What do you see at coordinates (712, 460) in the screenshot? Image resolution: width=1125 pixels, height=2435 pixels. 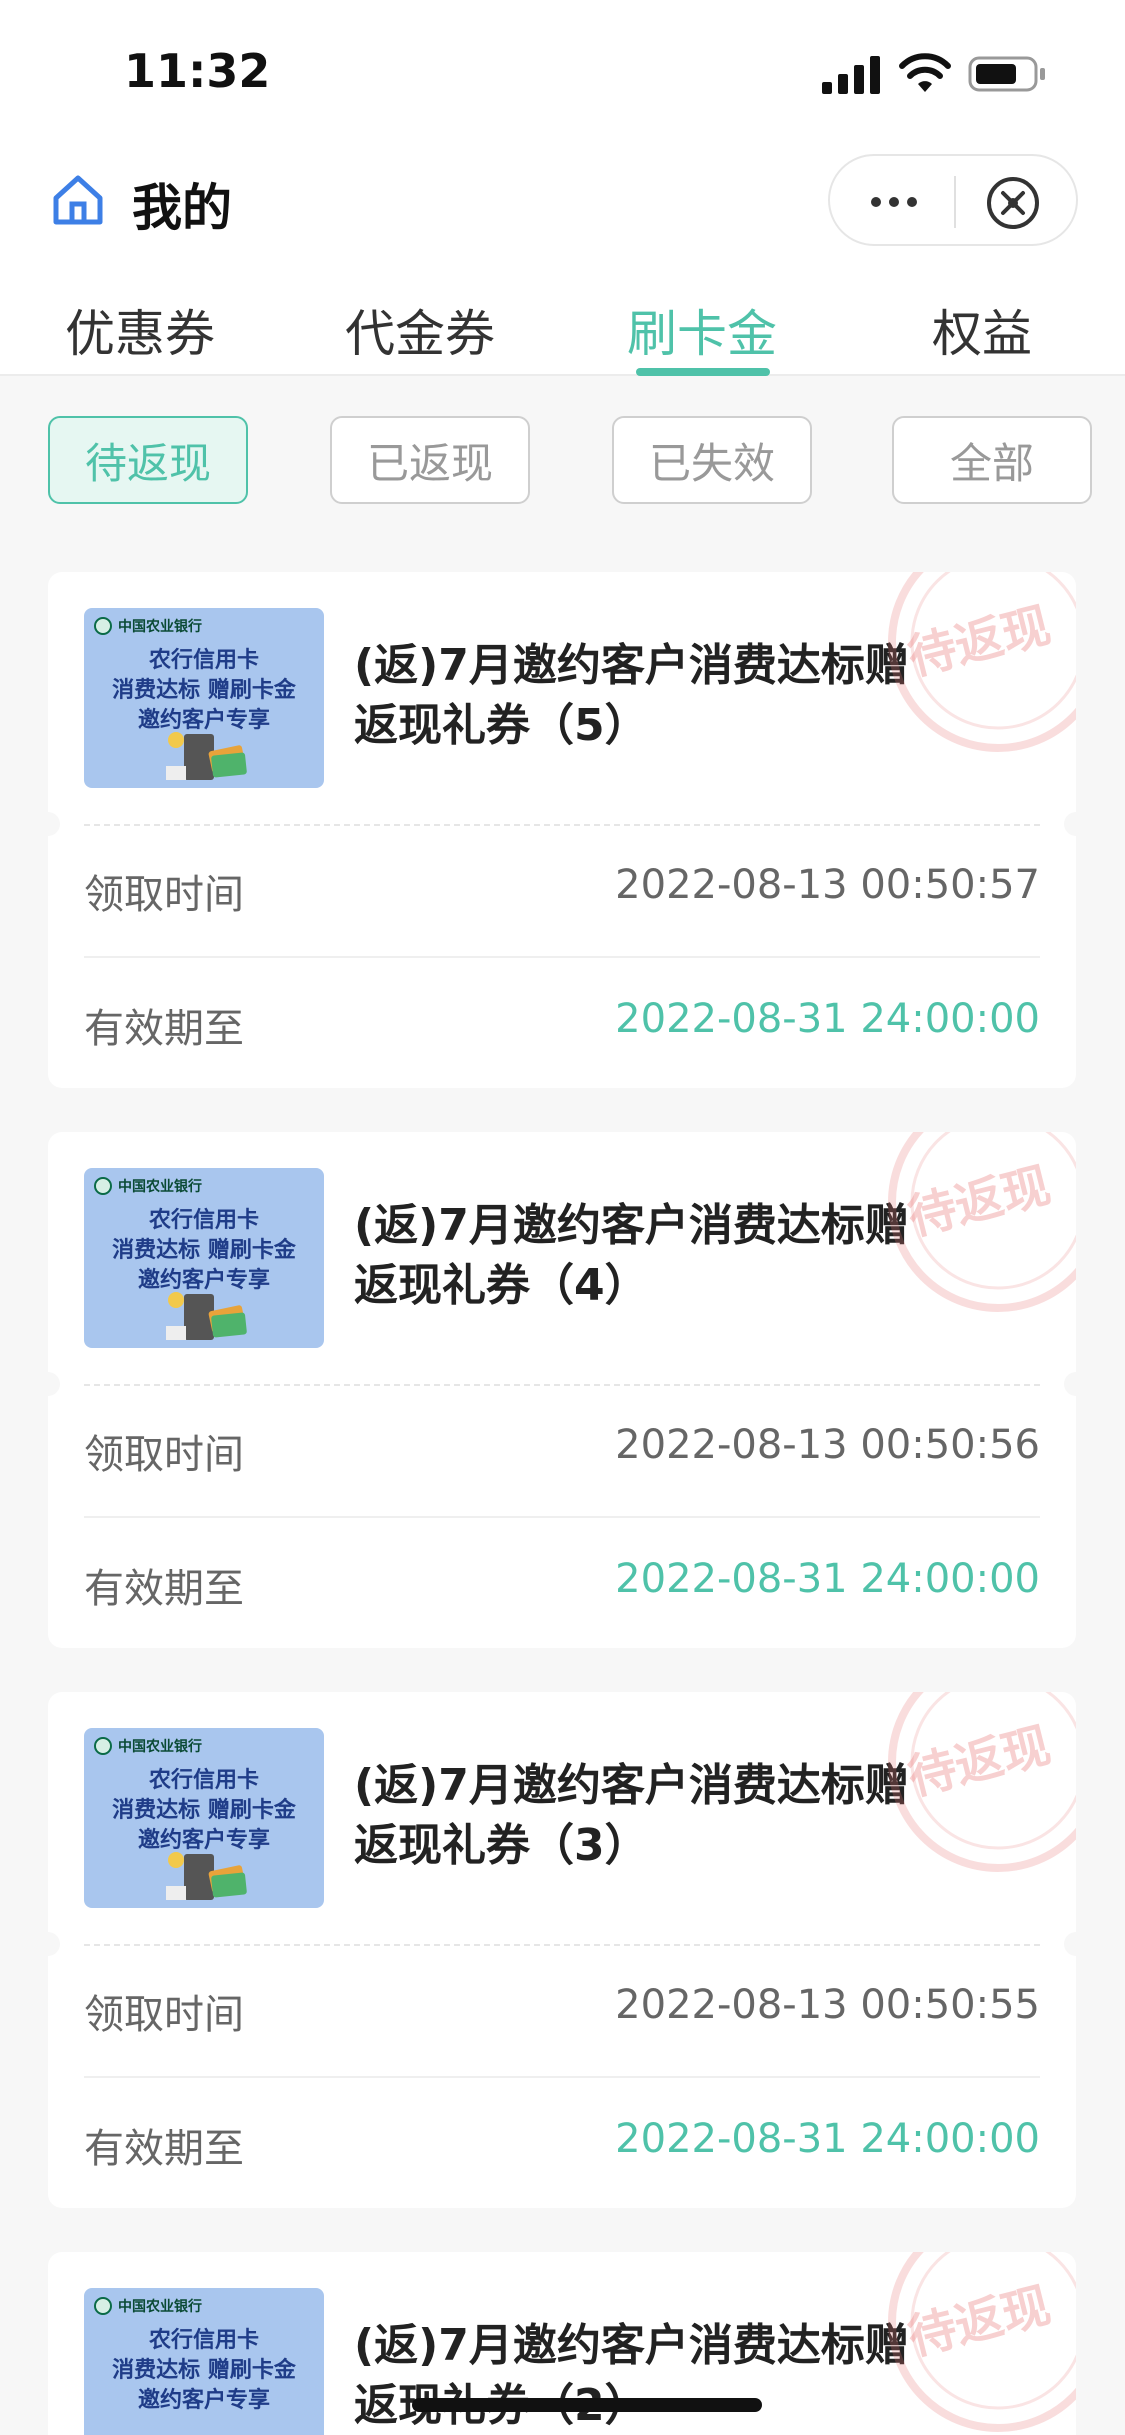 I see `filter-expired: 已失效` at bounding box center [712, 460].